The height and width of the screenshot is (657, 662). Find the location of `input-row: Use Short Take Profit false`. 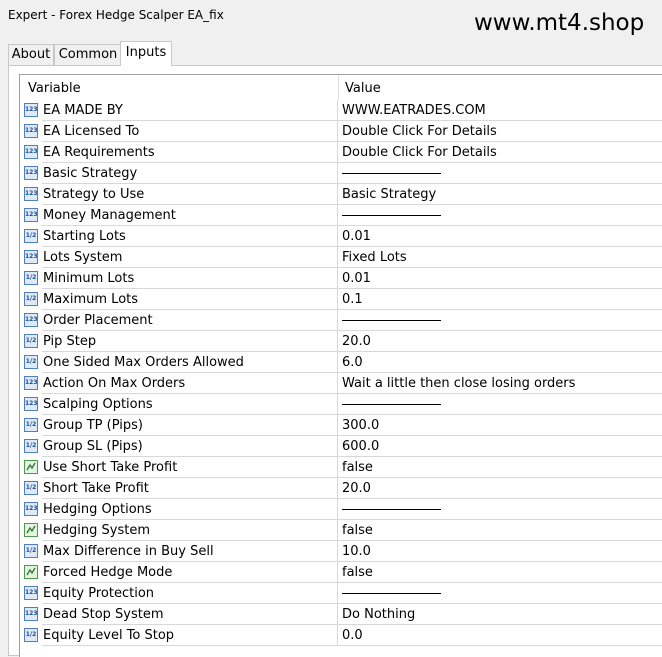

input-row: Use Short Take Profit false is located at coordinates (341, 467).